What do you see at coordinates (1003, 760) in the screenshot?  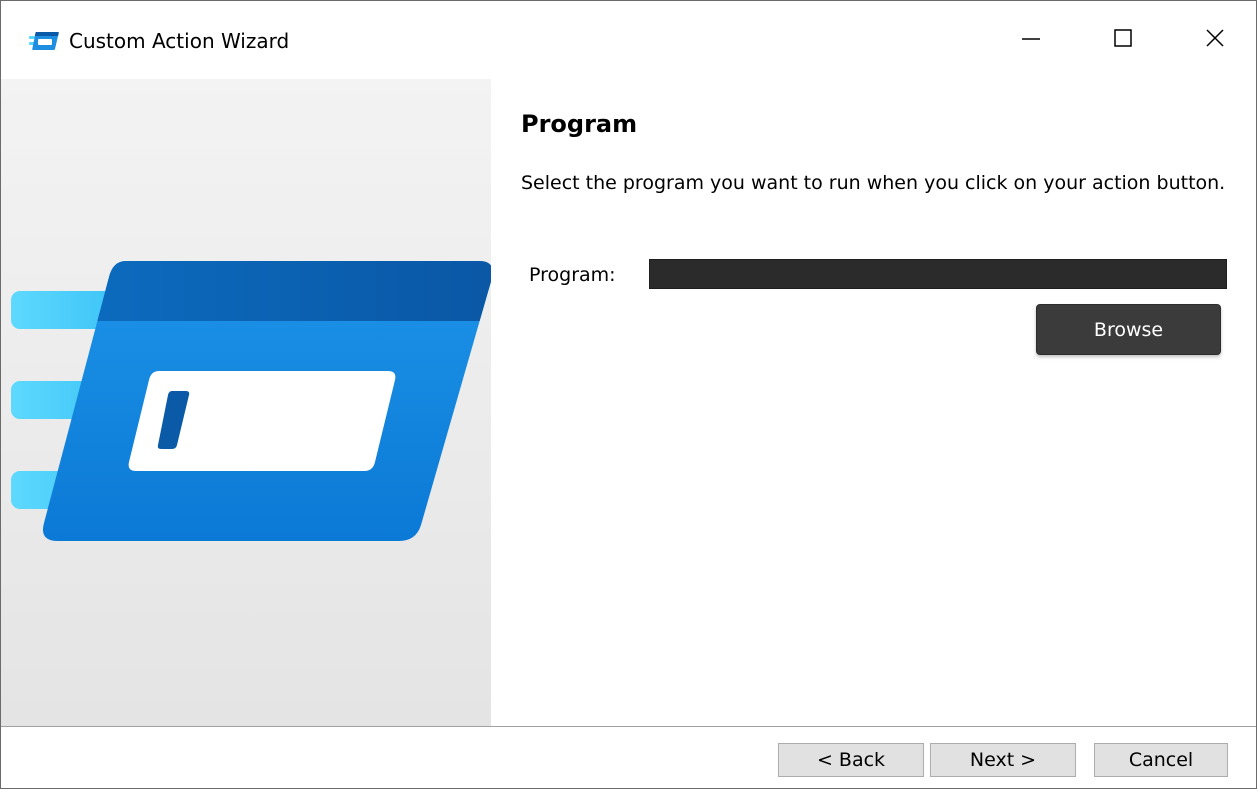 I see `next-button: Next >` at bounding box center [1003, 760].